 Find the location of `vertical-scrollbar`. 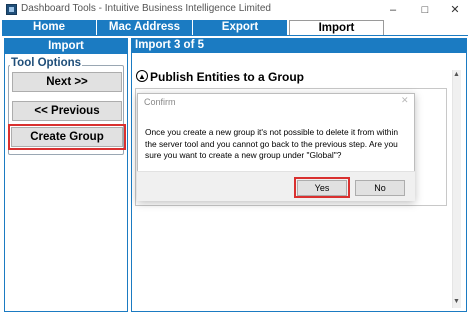

vertical-scrollbar is located at coordinates (456, 189).